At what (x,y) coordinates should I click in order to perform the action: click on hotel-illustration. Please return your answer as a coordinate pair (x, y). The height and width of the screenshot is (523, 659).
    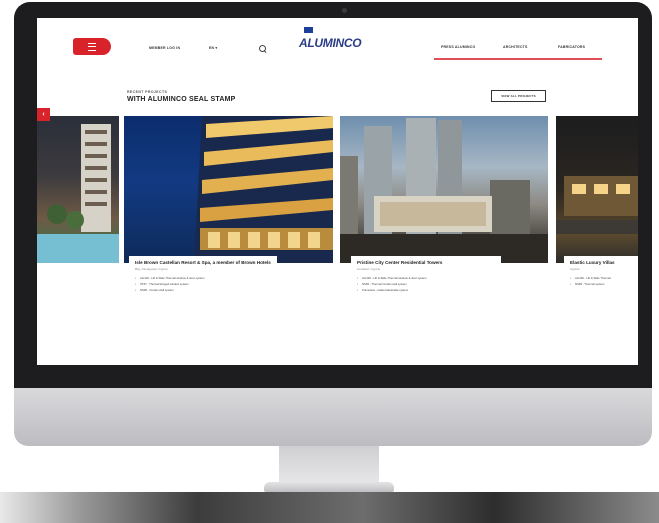
    Looking at the image, I should click on (263, 189).